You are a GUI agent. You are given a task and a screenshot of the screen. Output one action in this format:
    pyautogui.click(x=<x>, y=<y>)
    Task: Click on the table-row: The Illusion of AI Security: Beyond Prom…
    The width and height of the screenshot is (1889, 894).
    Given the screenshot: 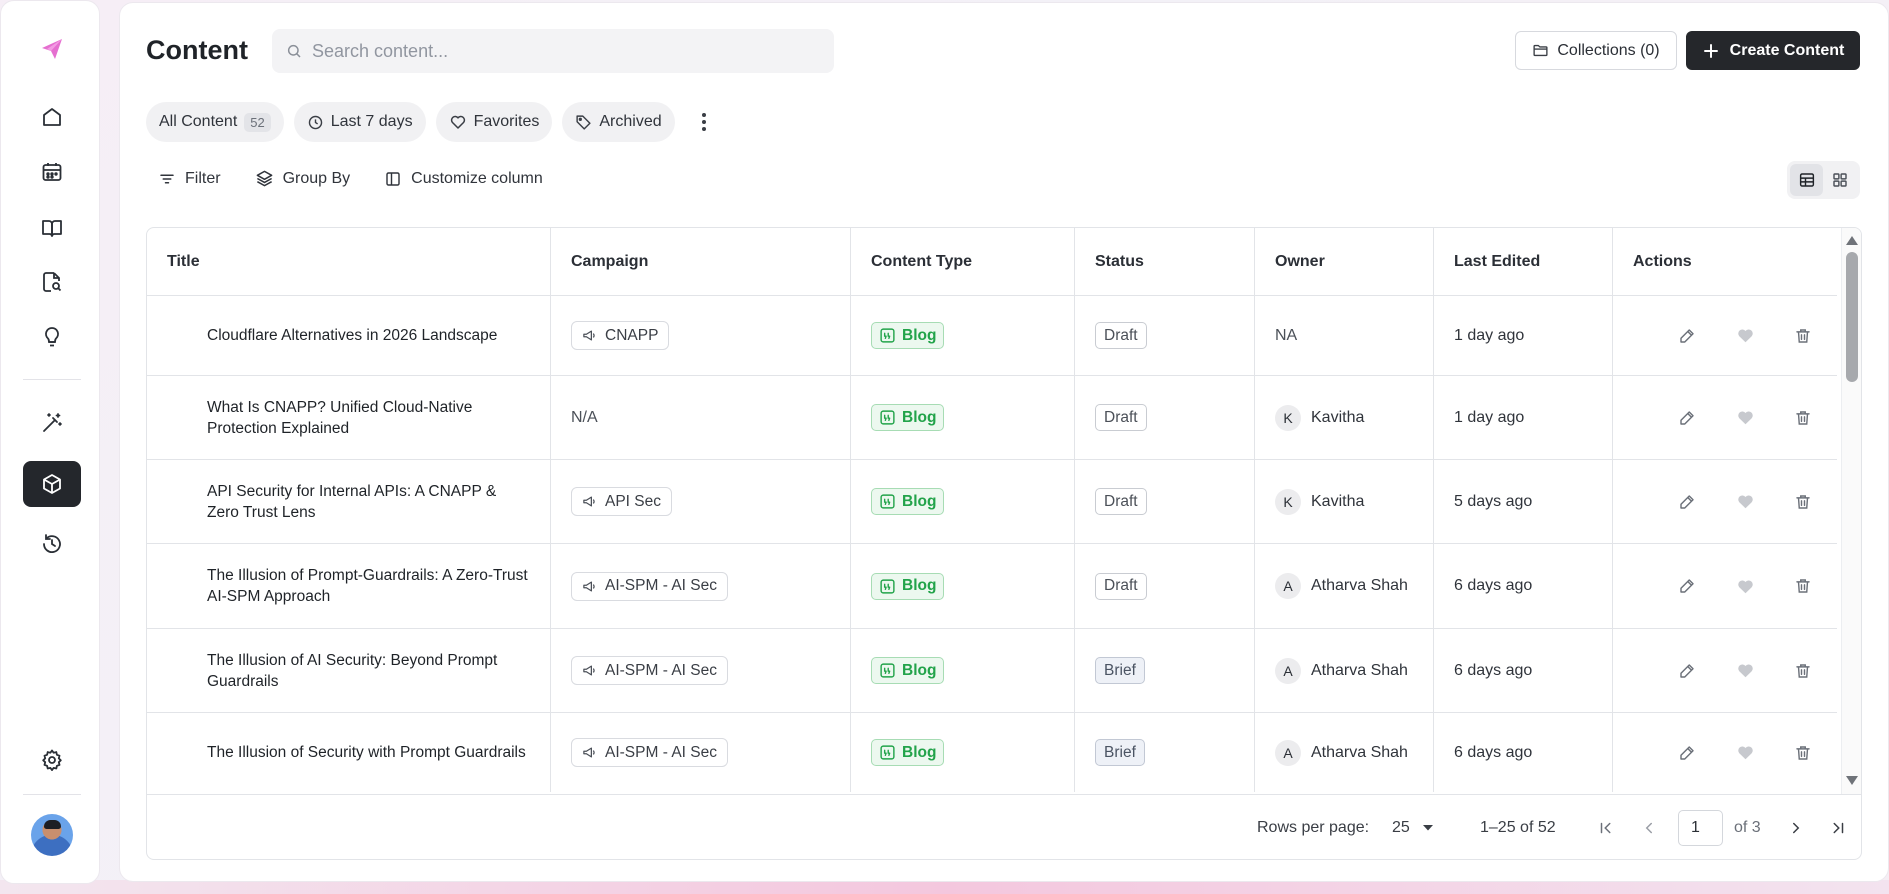 What is the action you would take?
    pyautogui.click(x=992, y=671)
    